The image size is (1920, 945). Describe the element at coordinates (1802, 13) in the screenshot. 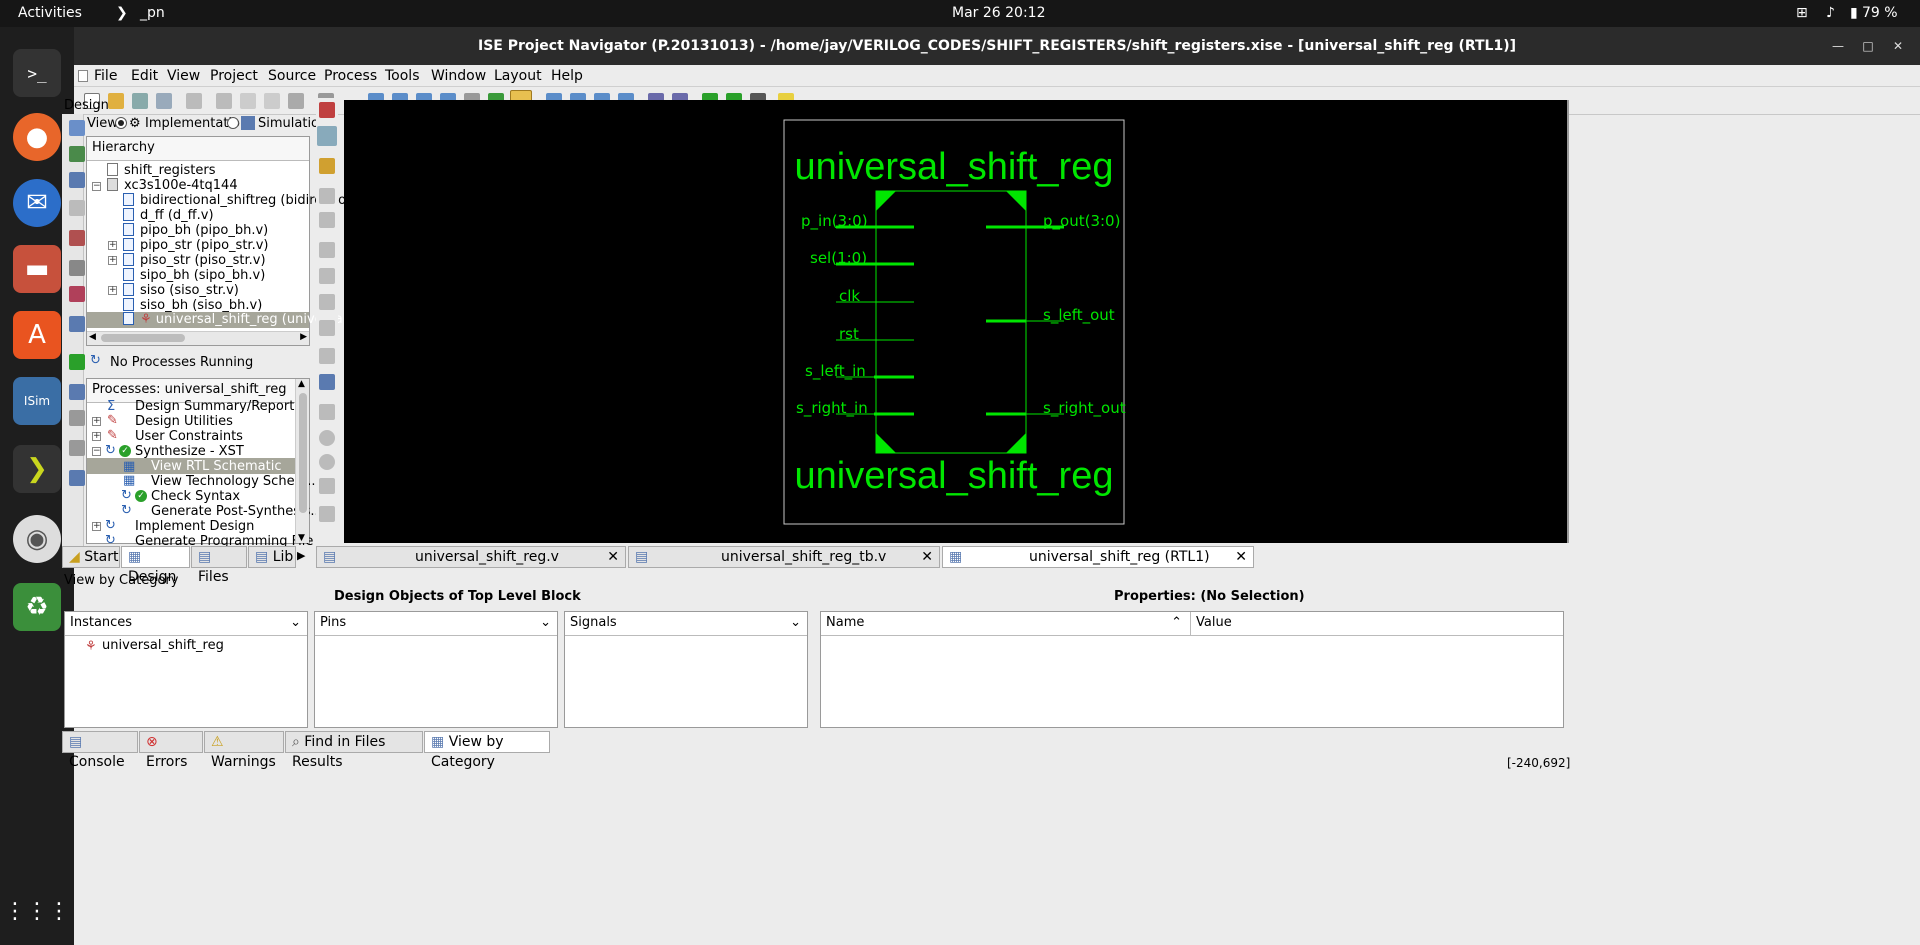

I see `network-icon: ⊞` at that location.